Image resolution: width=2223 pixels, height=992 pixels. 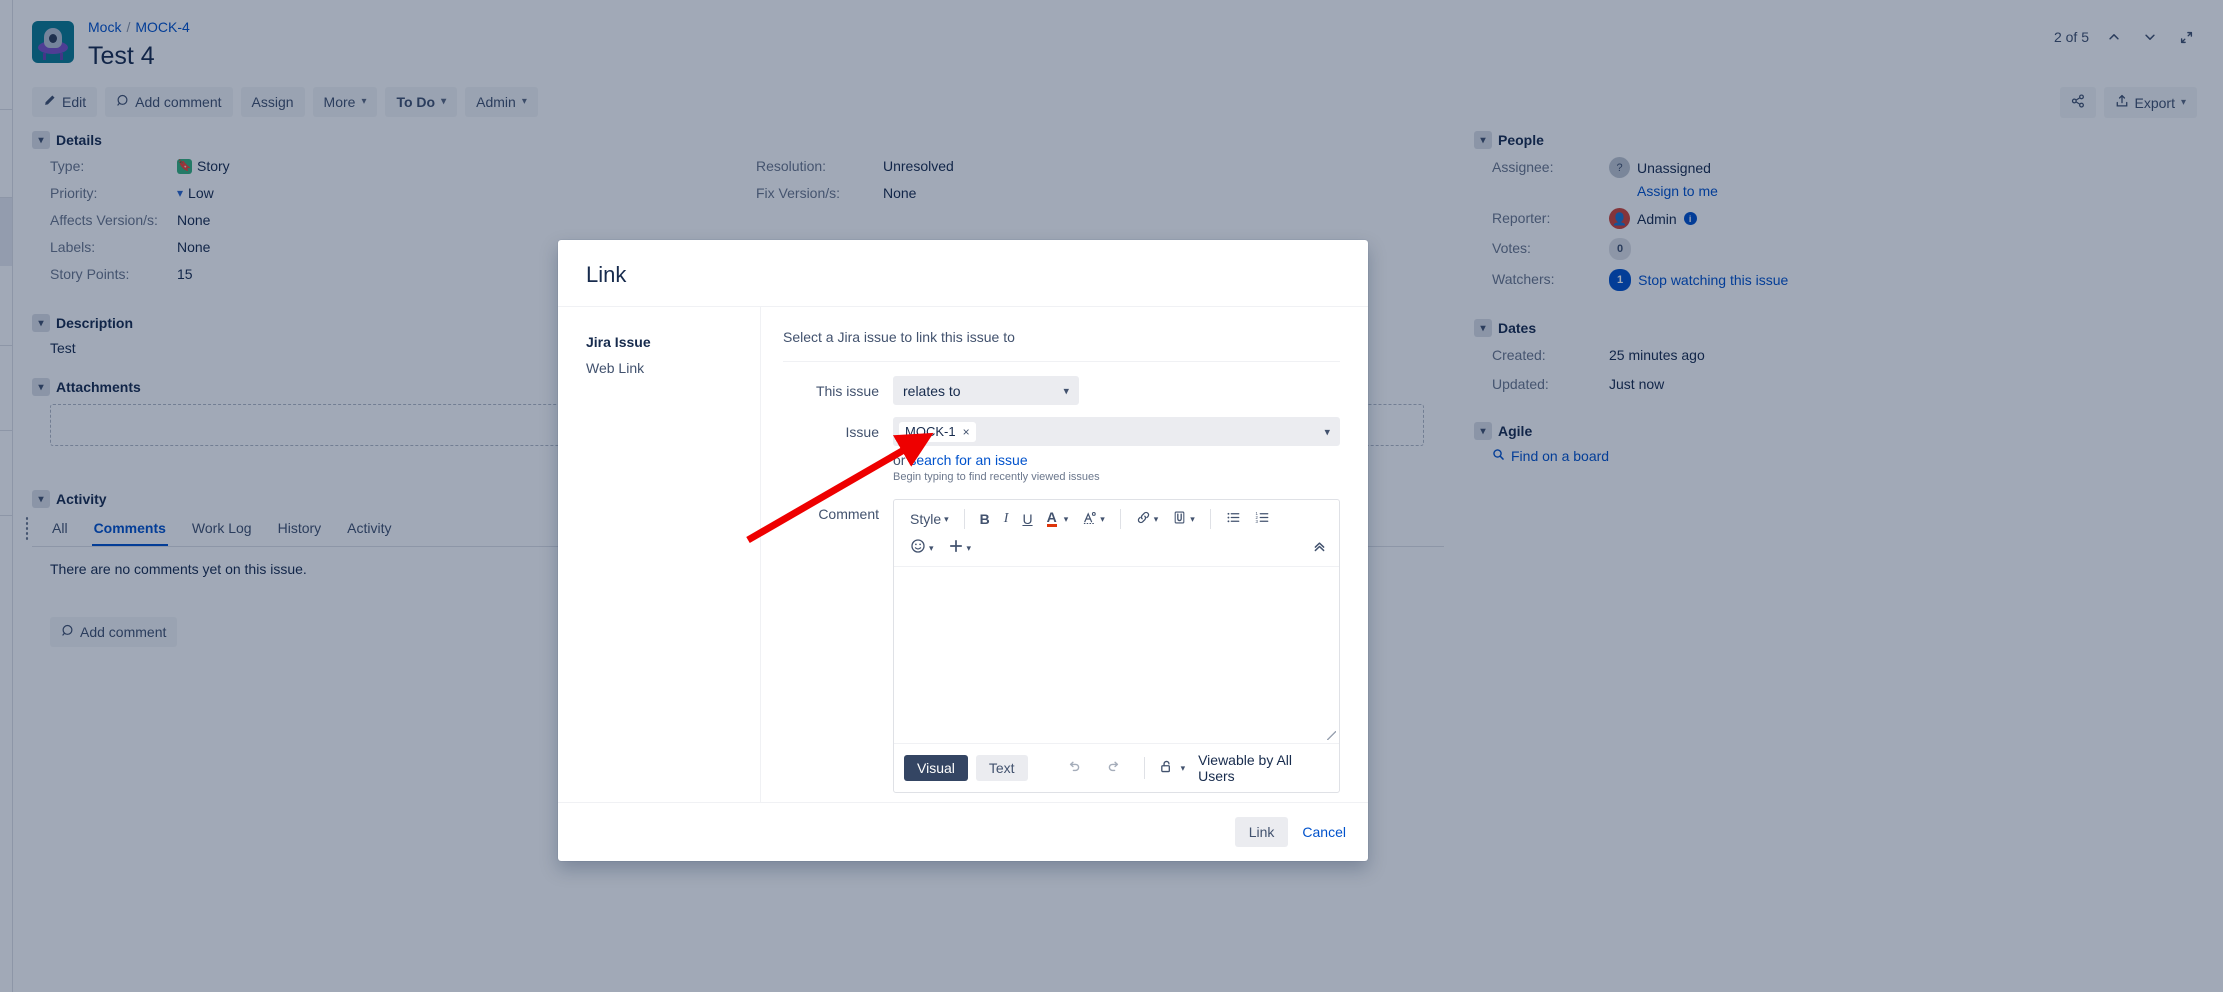 What do you see at coordinates (673, 368) in the screenshot?
I see `nav-item-web-link: Web Link` at bounding box center [673, 368].